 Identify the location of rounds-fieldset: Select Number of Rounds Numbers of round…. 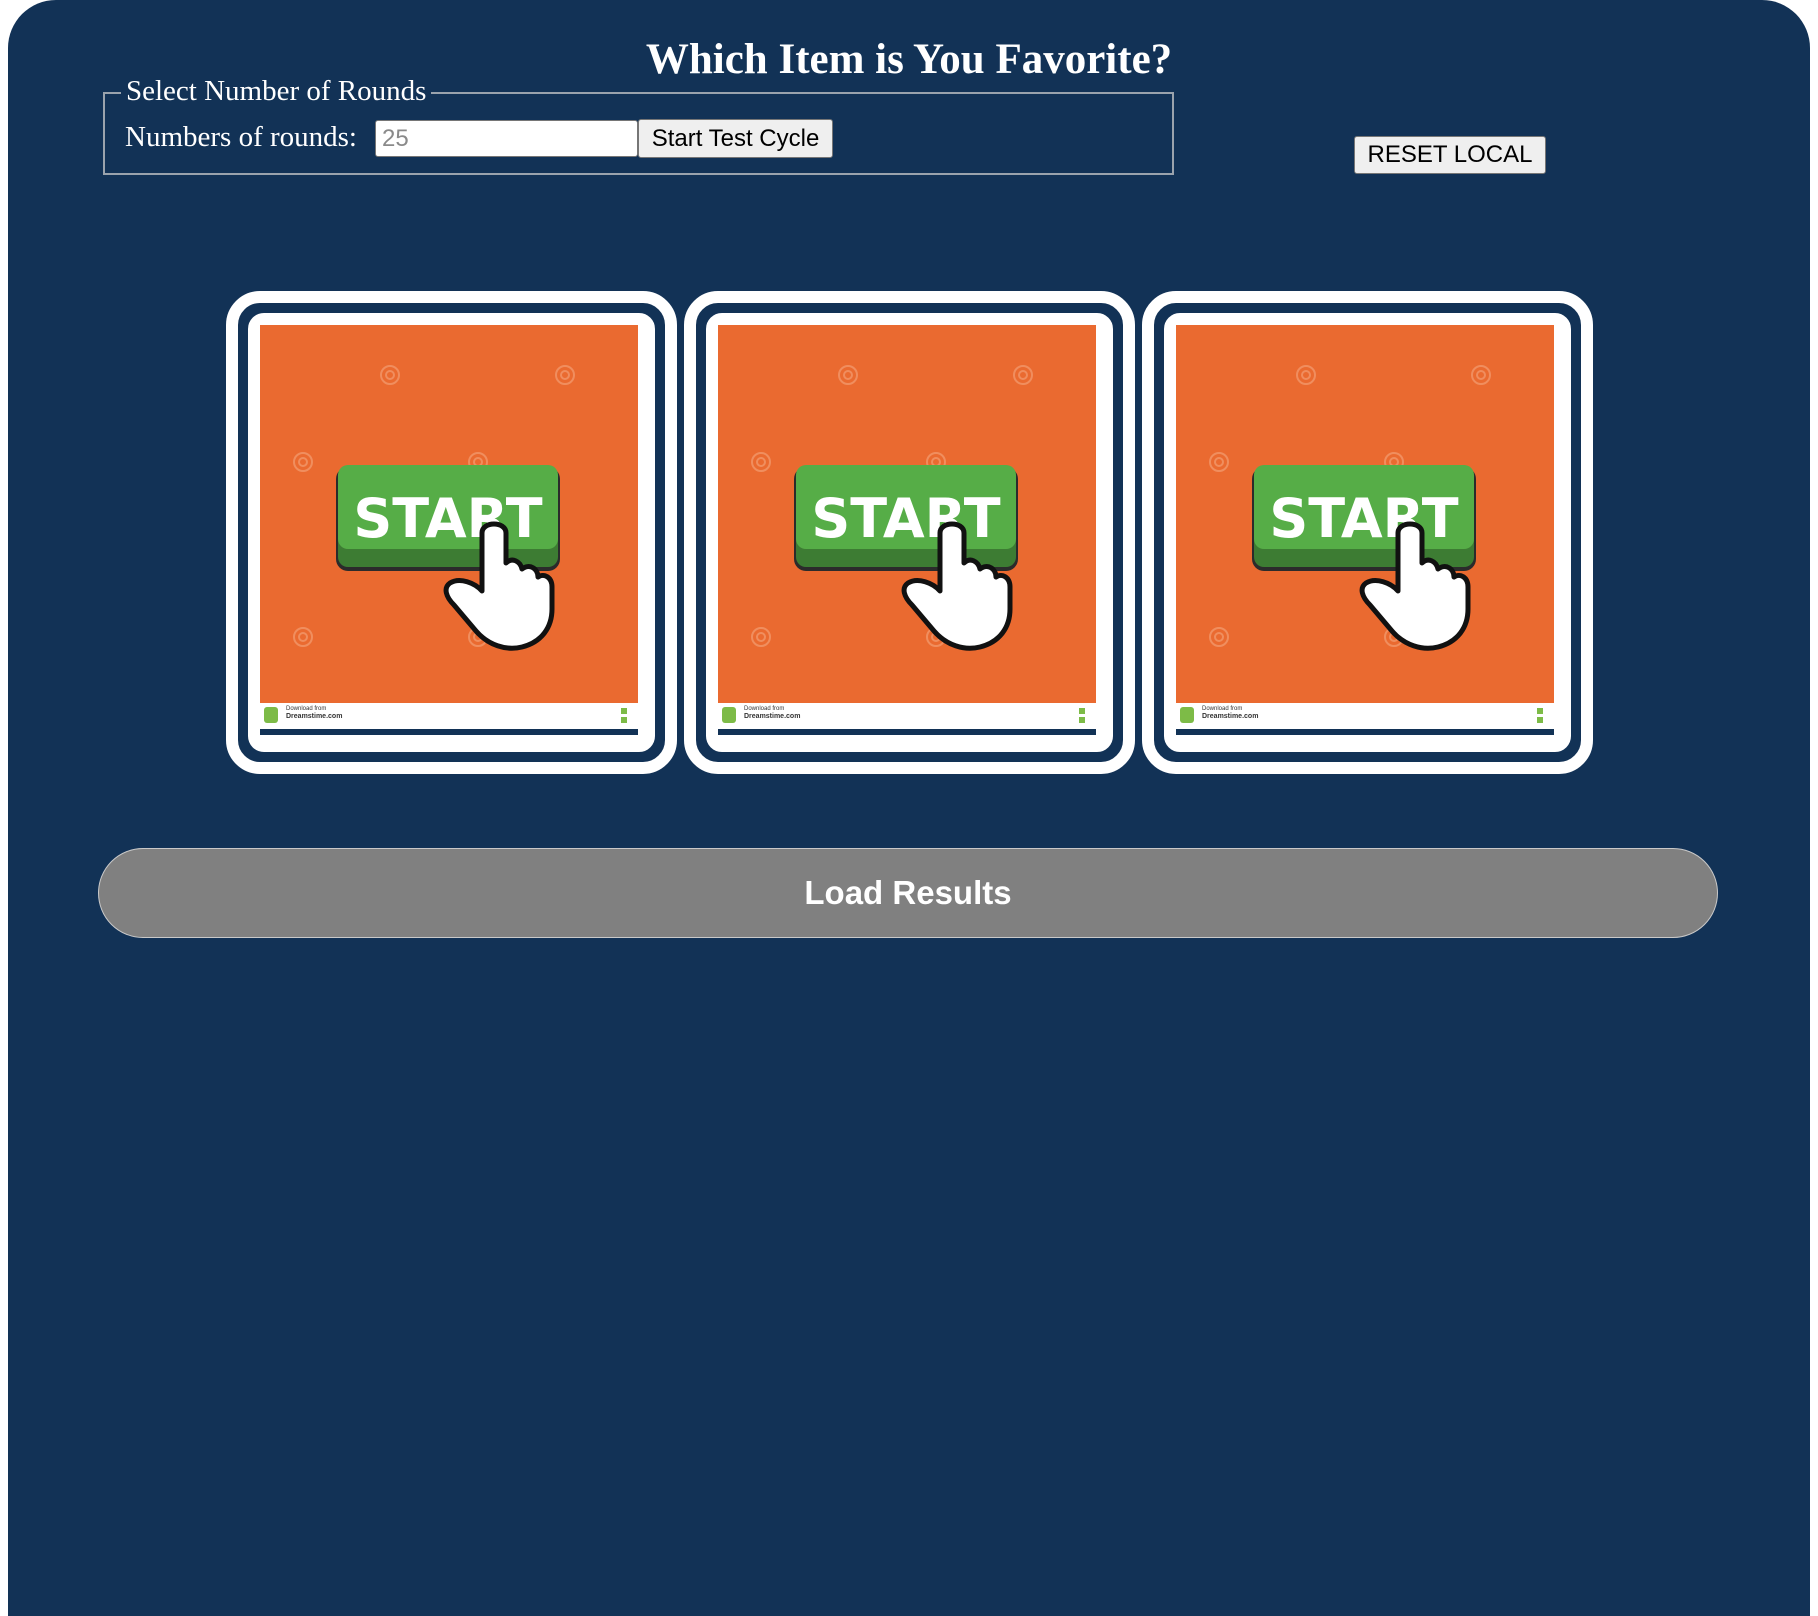
(638, 124).